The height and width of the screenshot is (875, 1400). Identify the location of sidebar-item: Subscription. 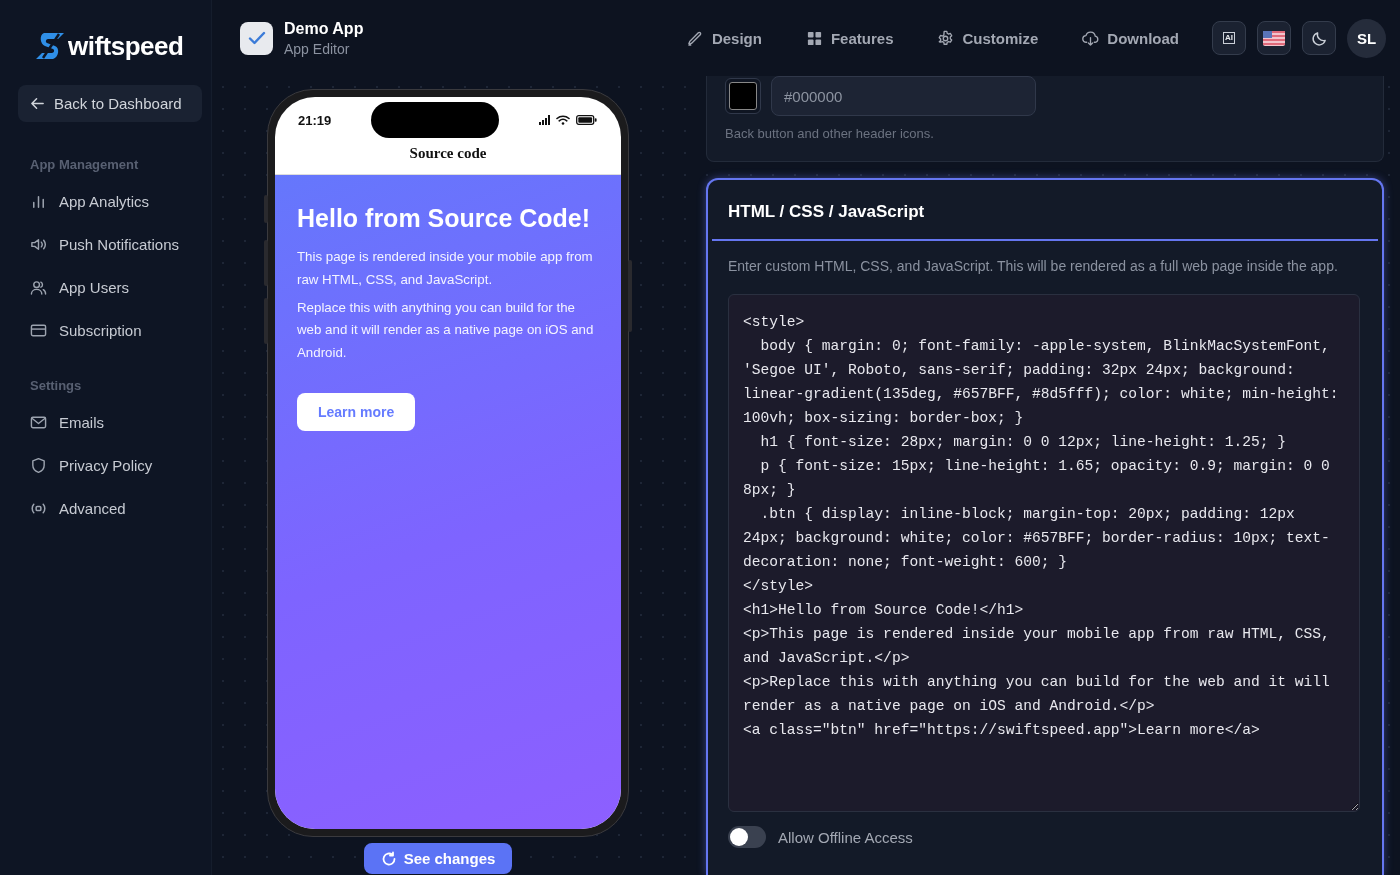
(105, 330).